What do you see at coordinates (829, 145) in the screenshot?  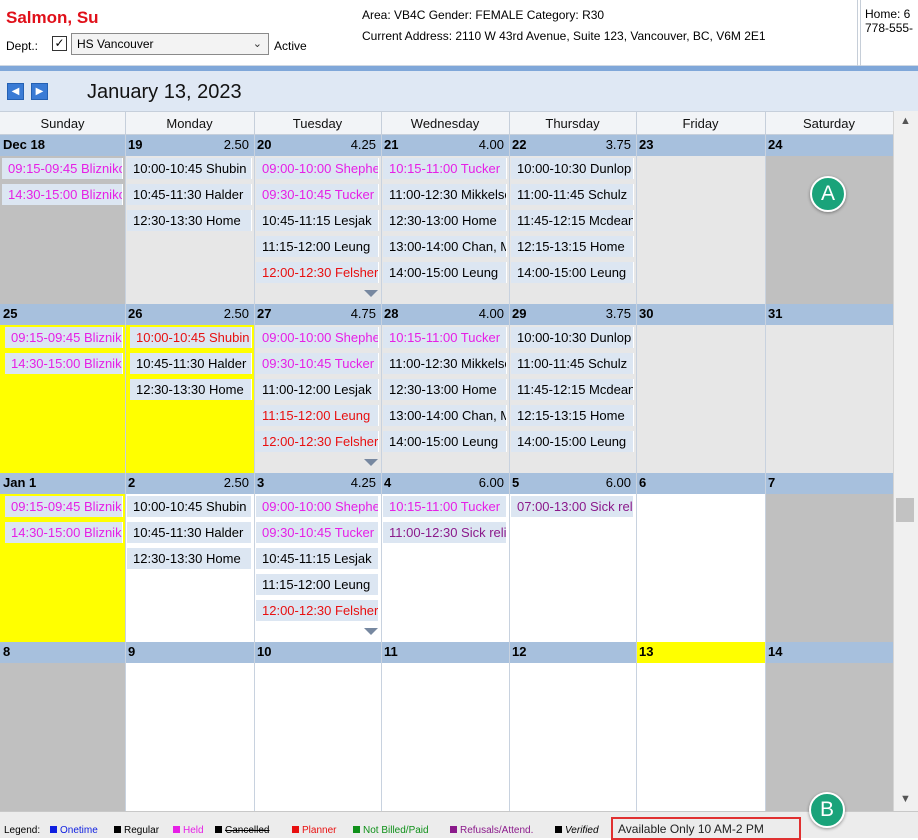 I see `day-number-bar: 24` at bounding box center [829, 145].